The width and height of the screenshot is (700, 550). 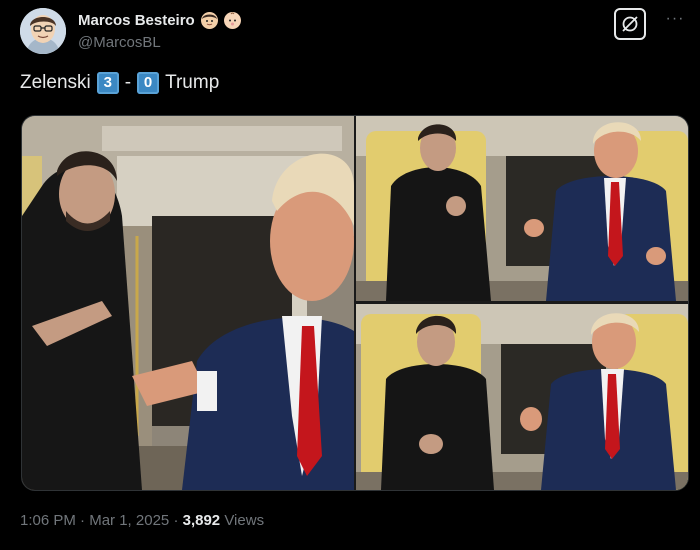 What do you see at coordinates (148, 83) in the screenshot?
I see `keycap-zero-icon: 0` at bounding box center [148, 83].